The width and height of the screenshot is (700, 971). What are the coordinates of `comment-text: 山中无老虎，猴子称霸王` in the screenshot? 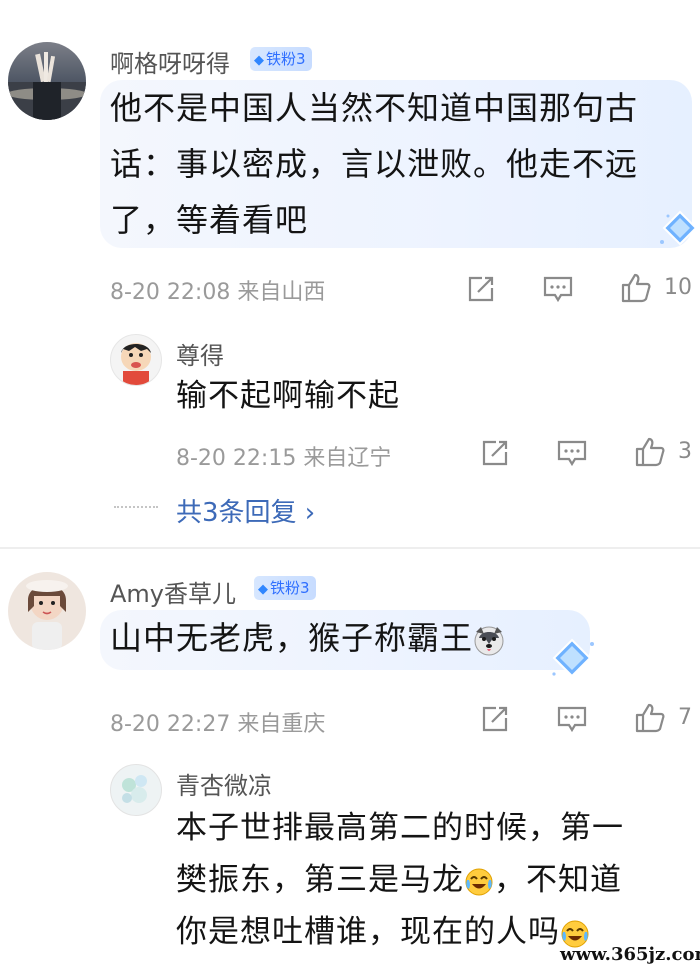 It's located at (307, 638).